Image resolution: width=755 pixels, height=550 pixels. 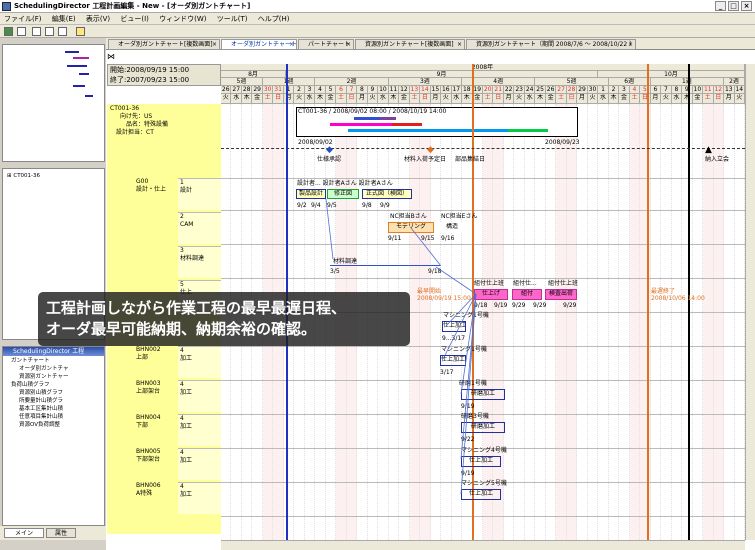 I want to click on day-cell: 5, so click(x=645, y=90).